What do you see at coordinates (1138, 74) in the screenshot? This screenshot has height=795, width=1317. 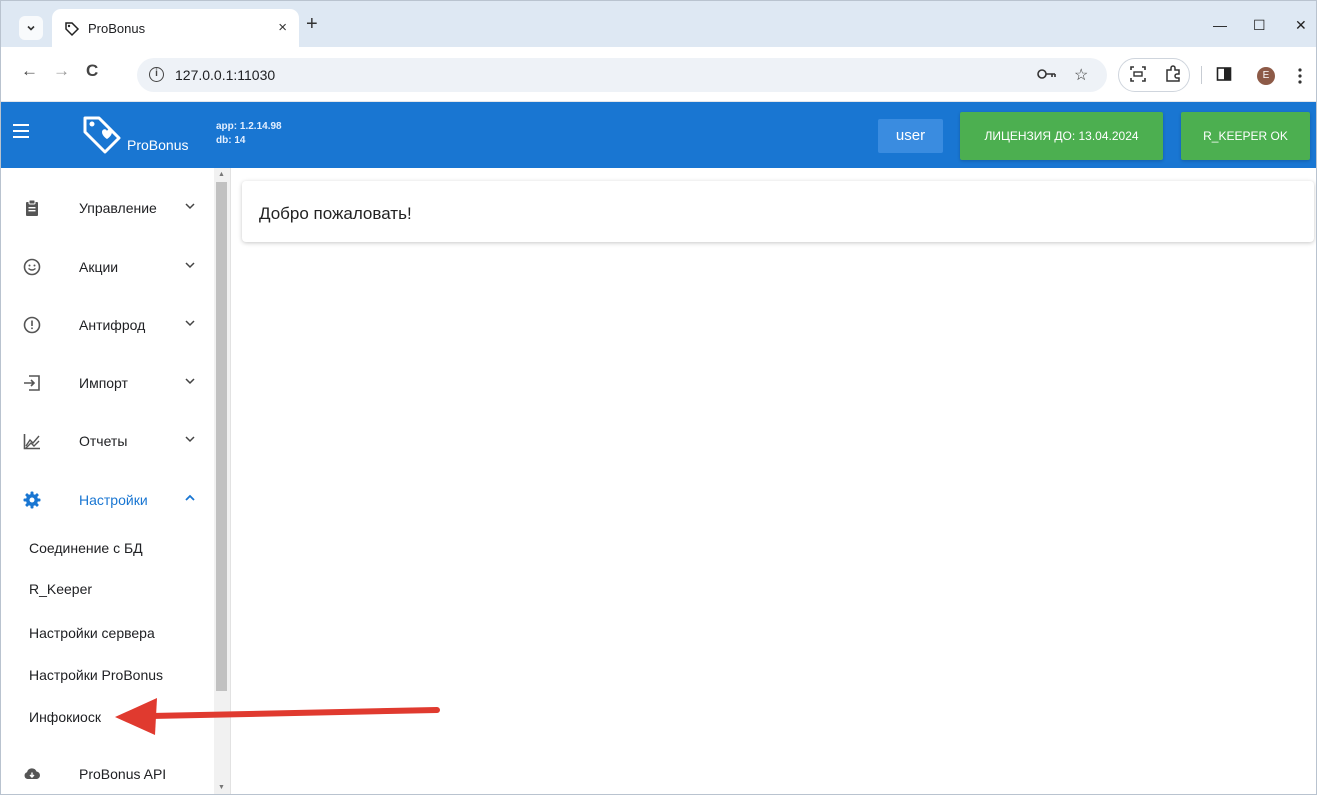 I see `screen-capture-icon` at bounding box center [1138, 74].